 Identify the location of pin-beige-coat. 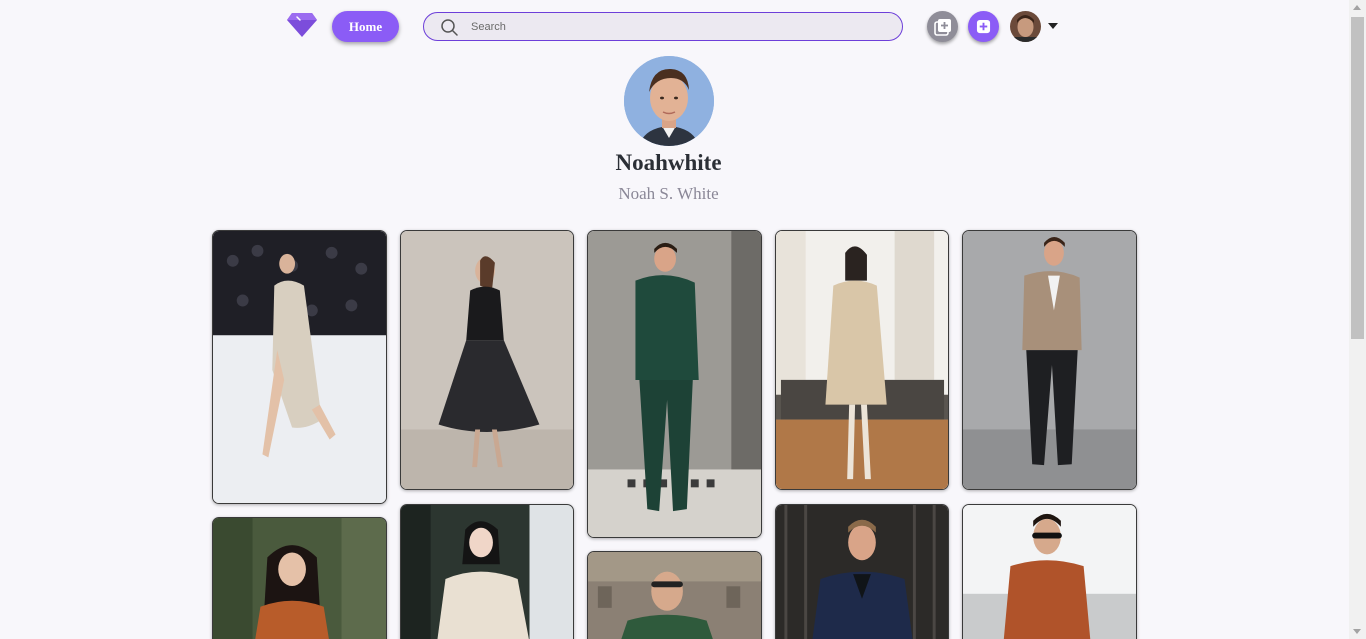
(862, 360).